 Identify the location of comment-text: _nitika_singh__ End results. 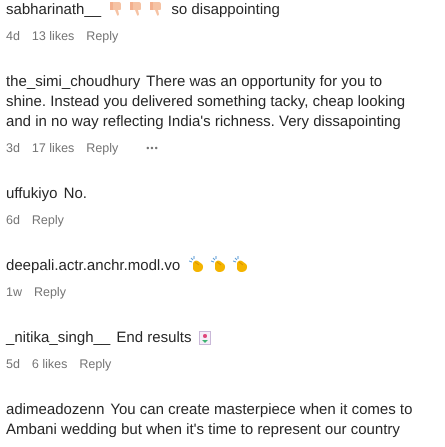
(212, 338).